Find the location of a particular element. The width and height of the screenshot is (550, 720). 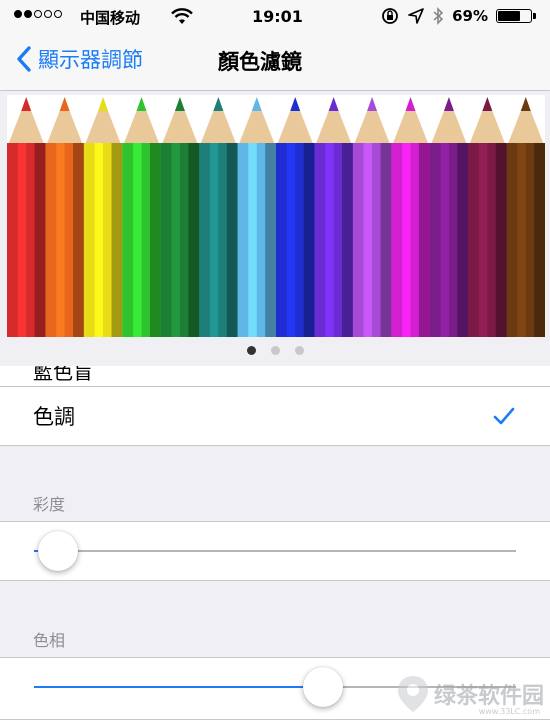

watermark: 绿茶软件园 www.33LC.com is located at coordinates (470, 695).